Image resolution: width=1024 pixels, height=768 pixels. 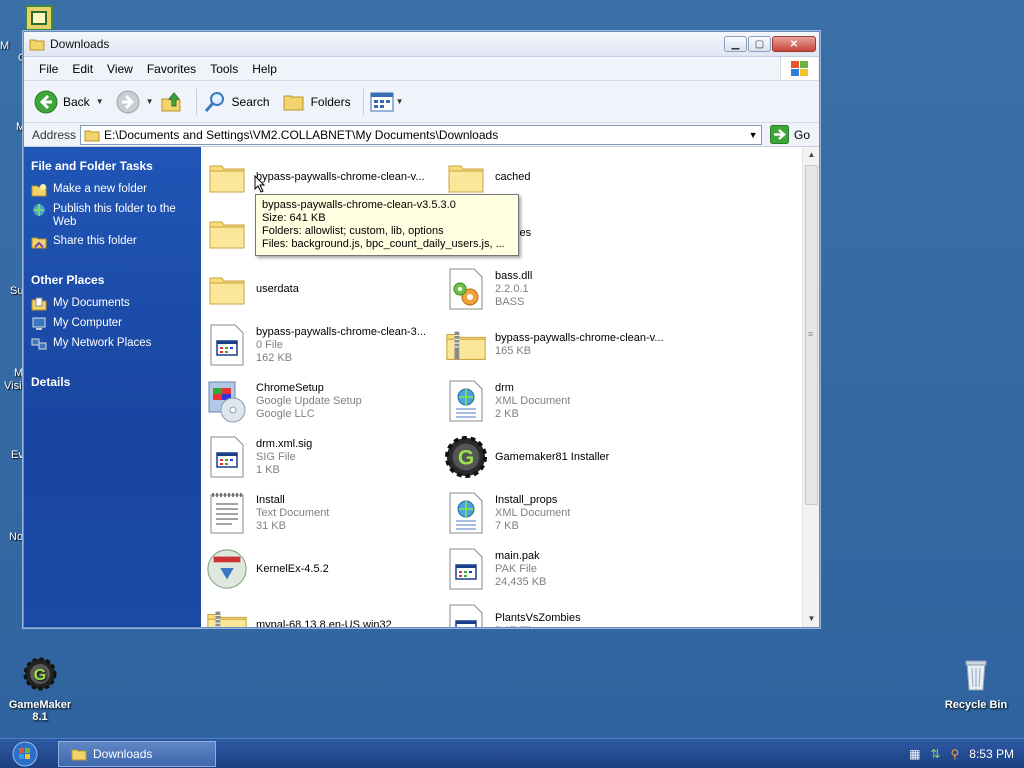 I want to click on tooltip-size: Size: 641 KB, so click(x=294, y=218).